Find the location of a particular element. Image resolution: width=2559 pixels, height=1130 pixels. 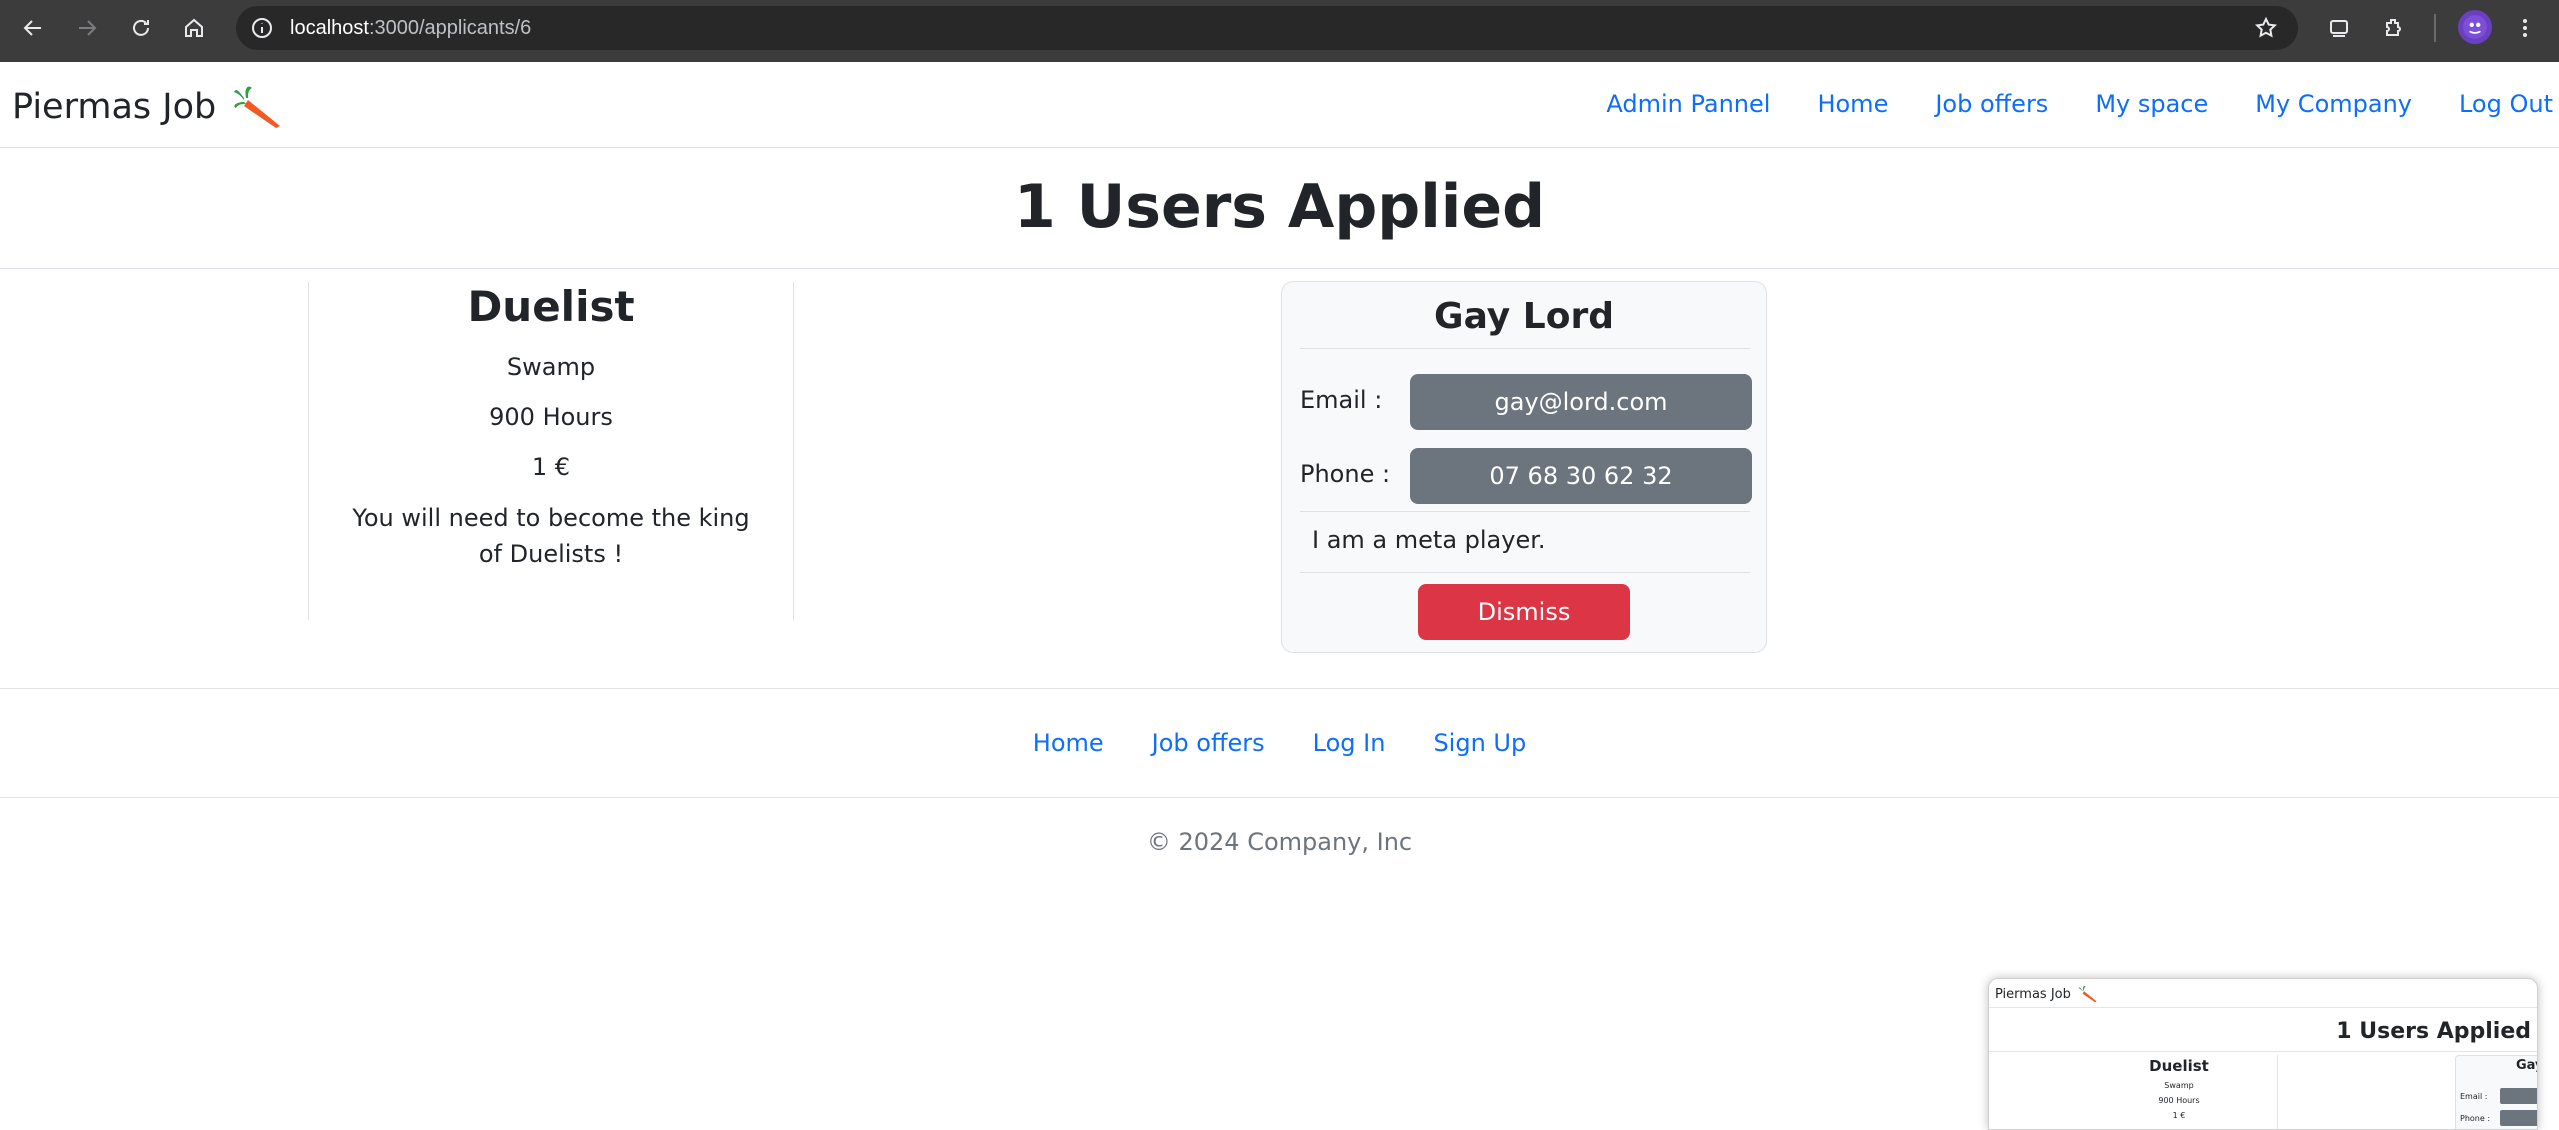

title-divider is located at coordinates (1279, 268).